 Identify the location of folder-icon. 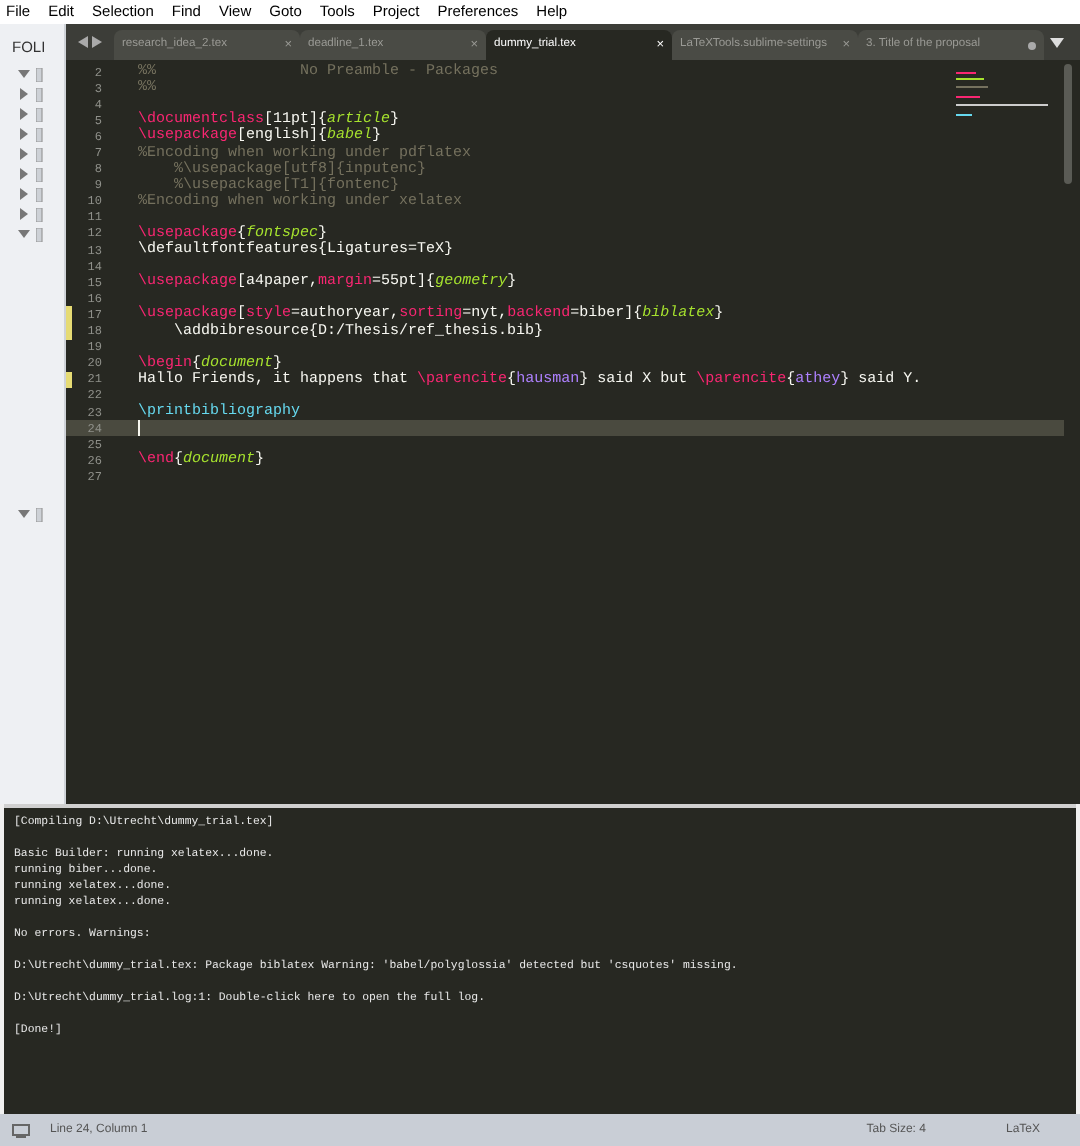
(41, 514).